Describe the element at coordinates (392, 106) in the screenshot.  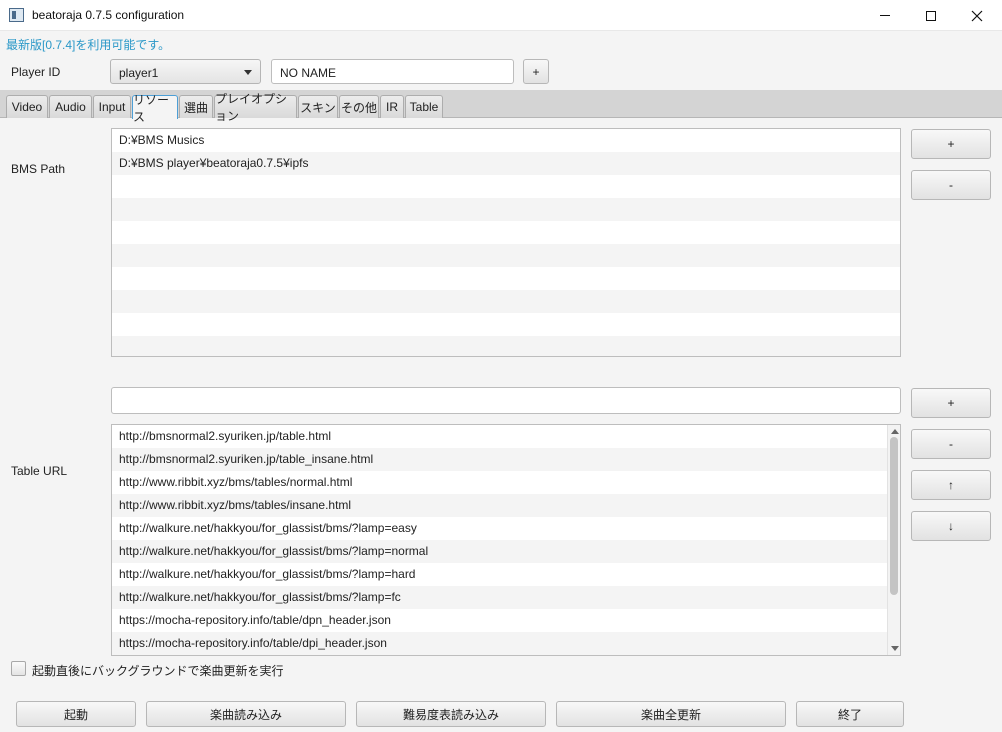
I see `tab-ir: IR` at that location.